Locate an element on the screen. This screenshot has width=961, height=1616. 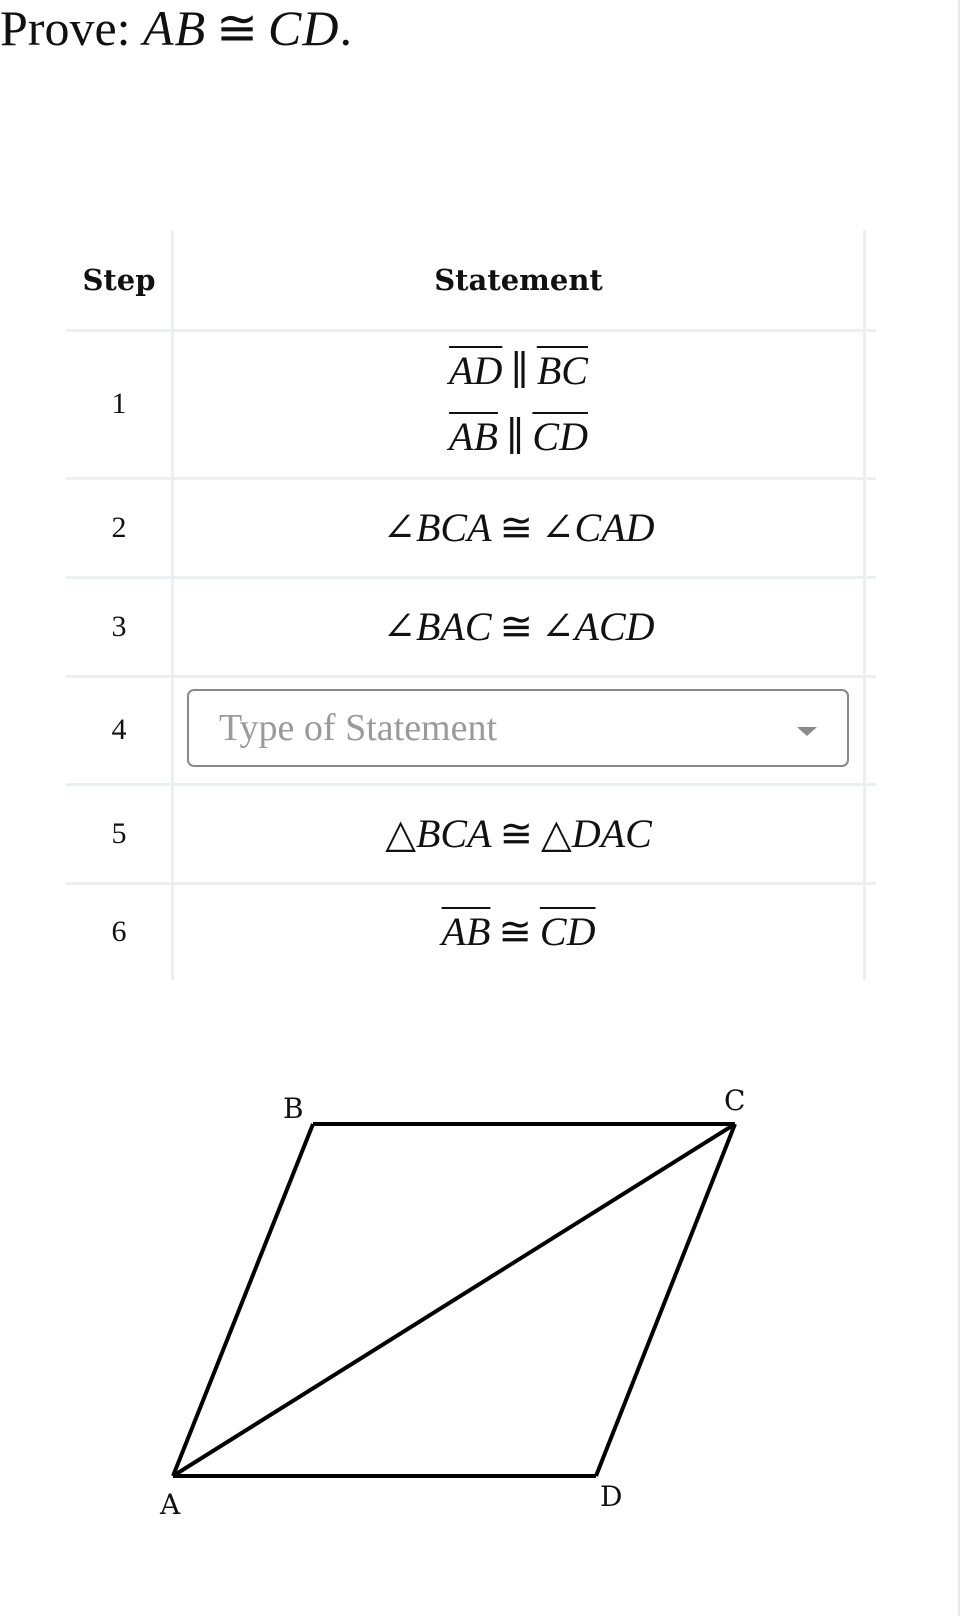
vertex-label-b: B is located at coordinates (293, 1108).